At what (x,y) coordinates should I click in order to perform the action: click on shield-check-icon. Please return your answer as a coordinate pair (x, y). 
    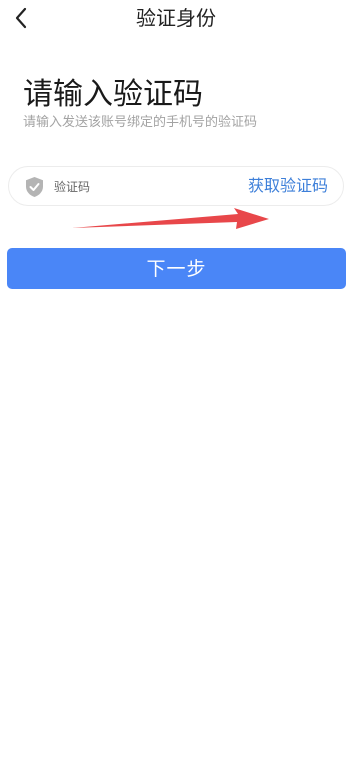
    Looking at the image, I should click on (34, 187).